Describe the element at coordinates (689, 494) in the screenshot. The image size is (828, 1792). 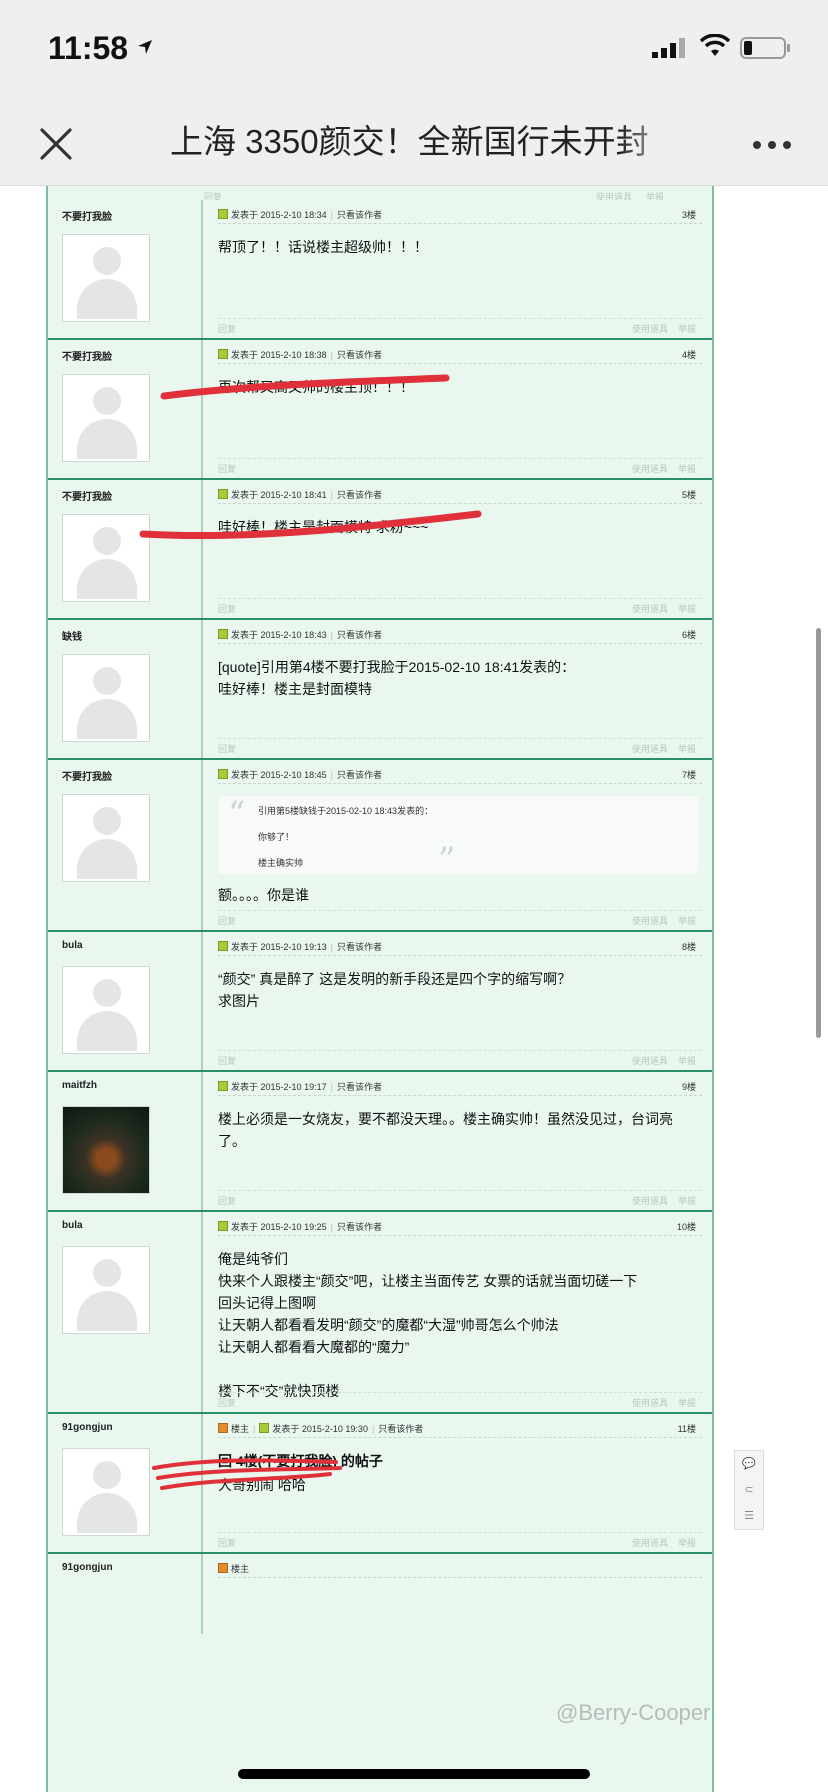
I see `floor-number: 5楼` at that location.